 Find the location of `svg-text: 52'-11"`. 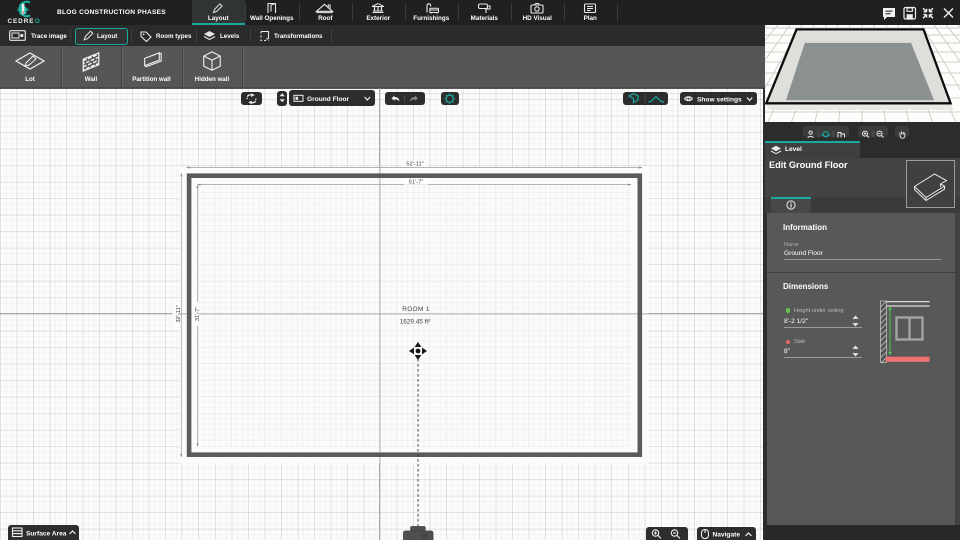

svg-text: 52'-11" is located at coordinates (415, 165).